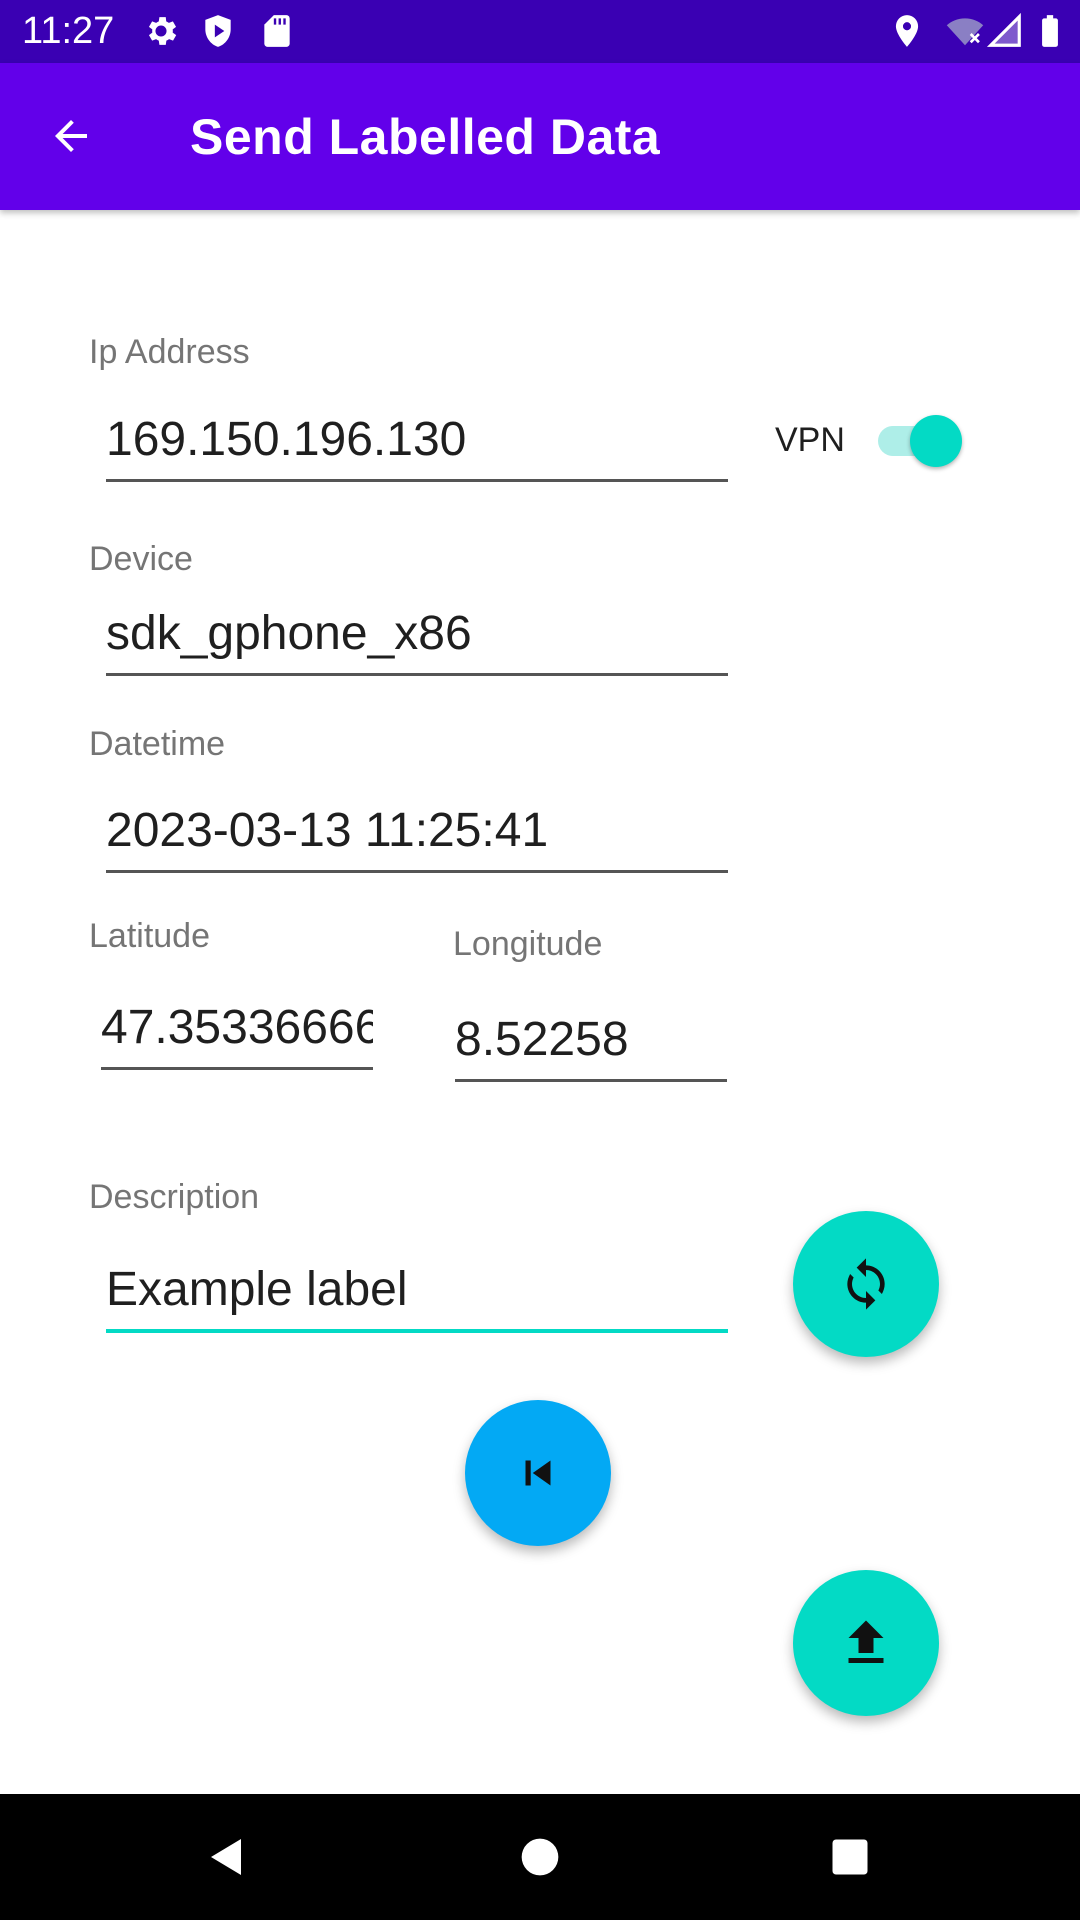 The width and height of the screenshot is (1080, 1920). Describe the element at coordinates (174, 1197) in the screenshot. I see `description-label: Description` at that location.